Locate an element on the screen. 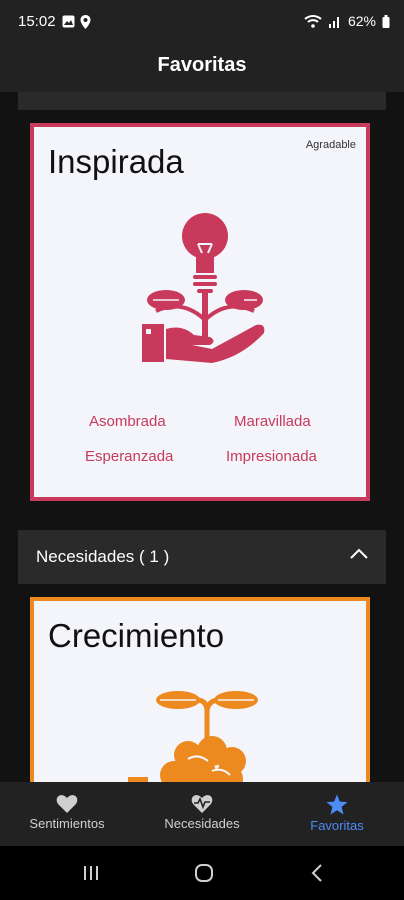  home-icon is located at coordinates (204, 873).